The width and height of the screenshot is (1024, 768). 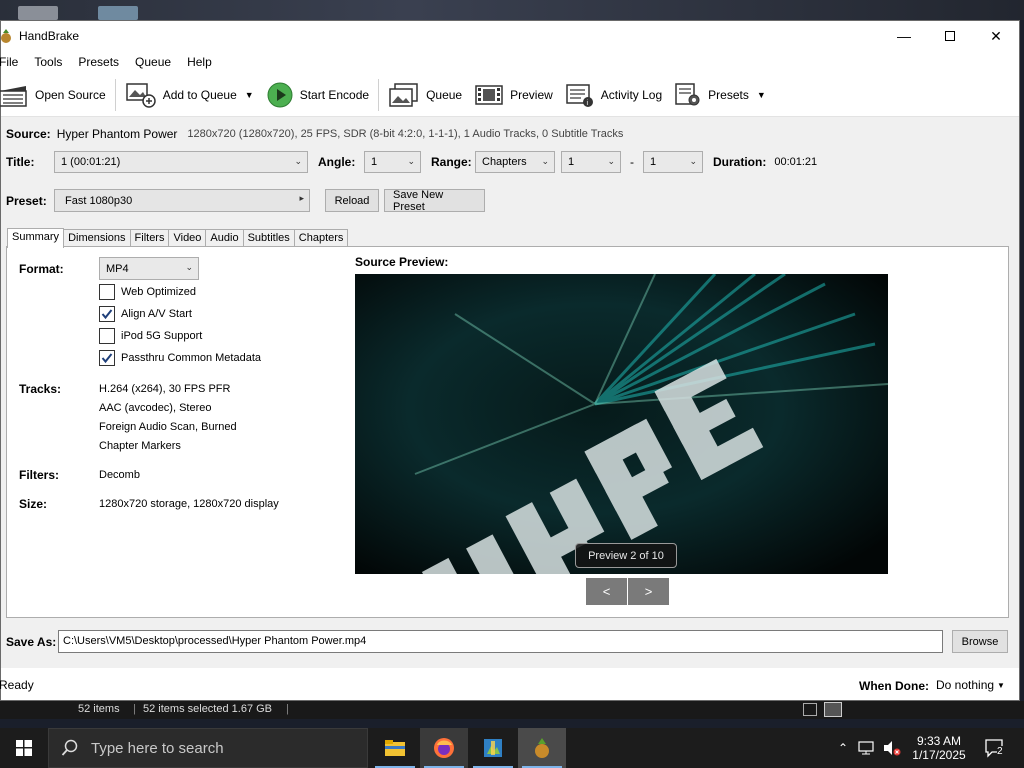 I want to click on notification-center-button: 2, so click(x=995, y=748).